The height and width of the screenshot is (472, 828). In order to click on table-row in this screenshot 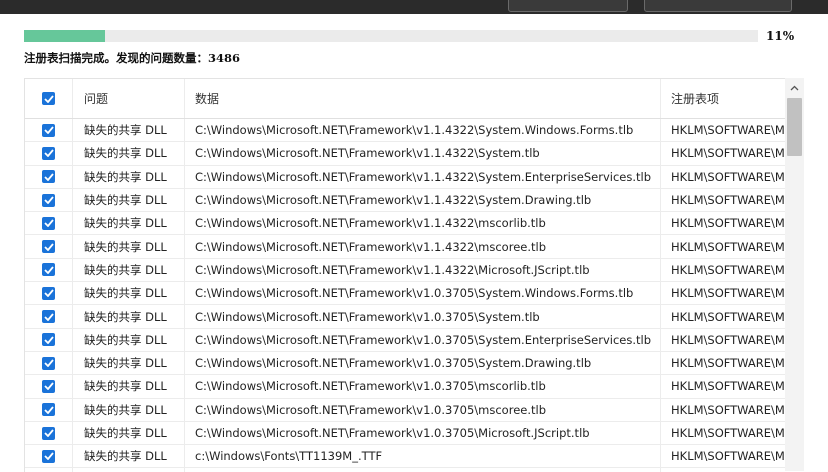, I will do `click(405, 470)`.